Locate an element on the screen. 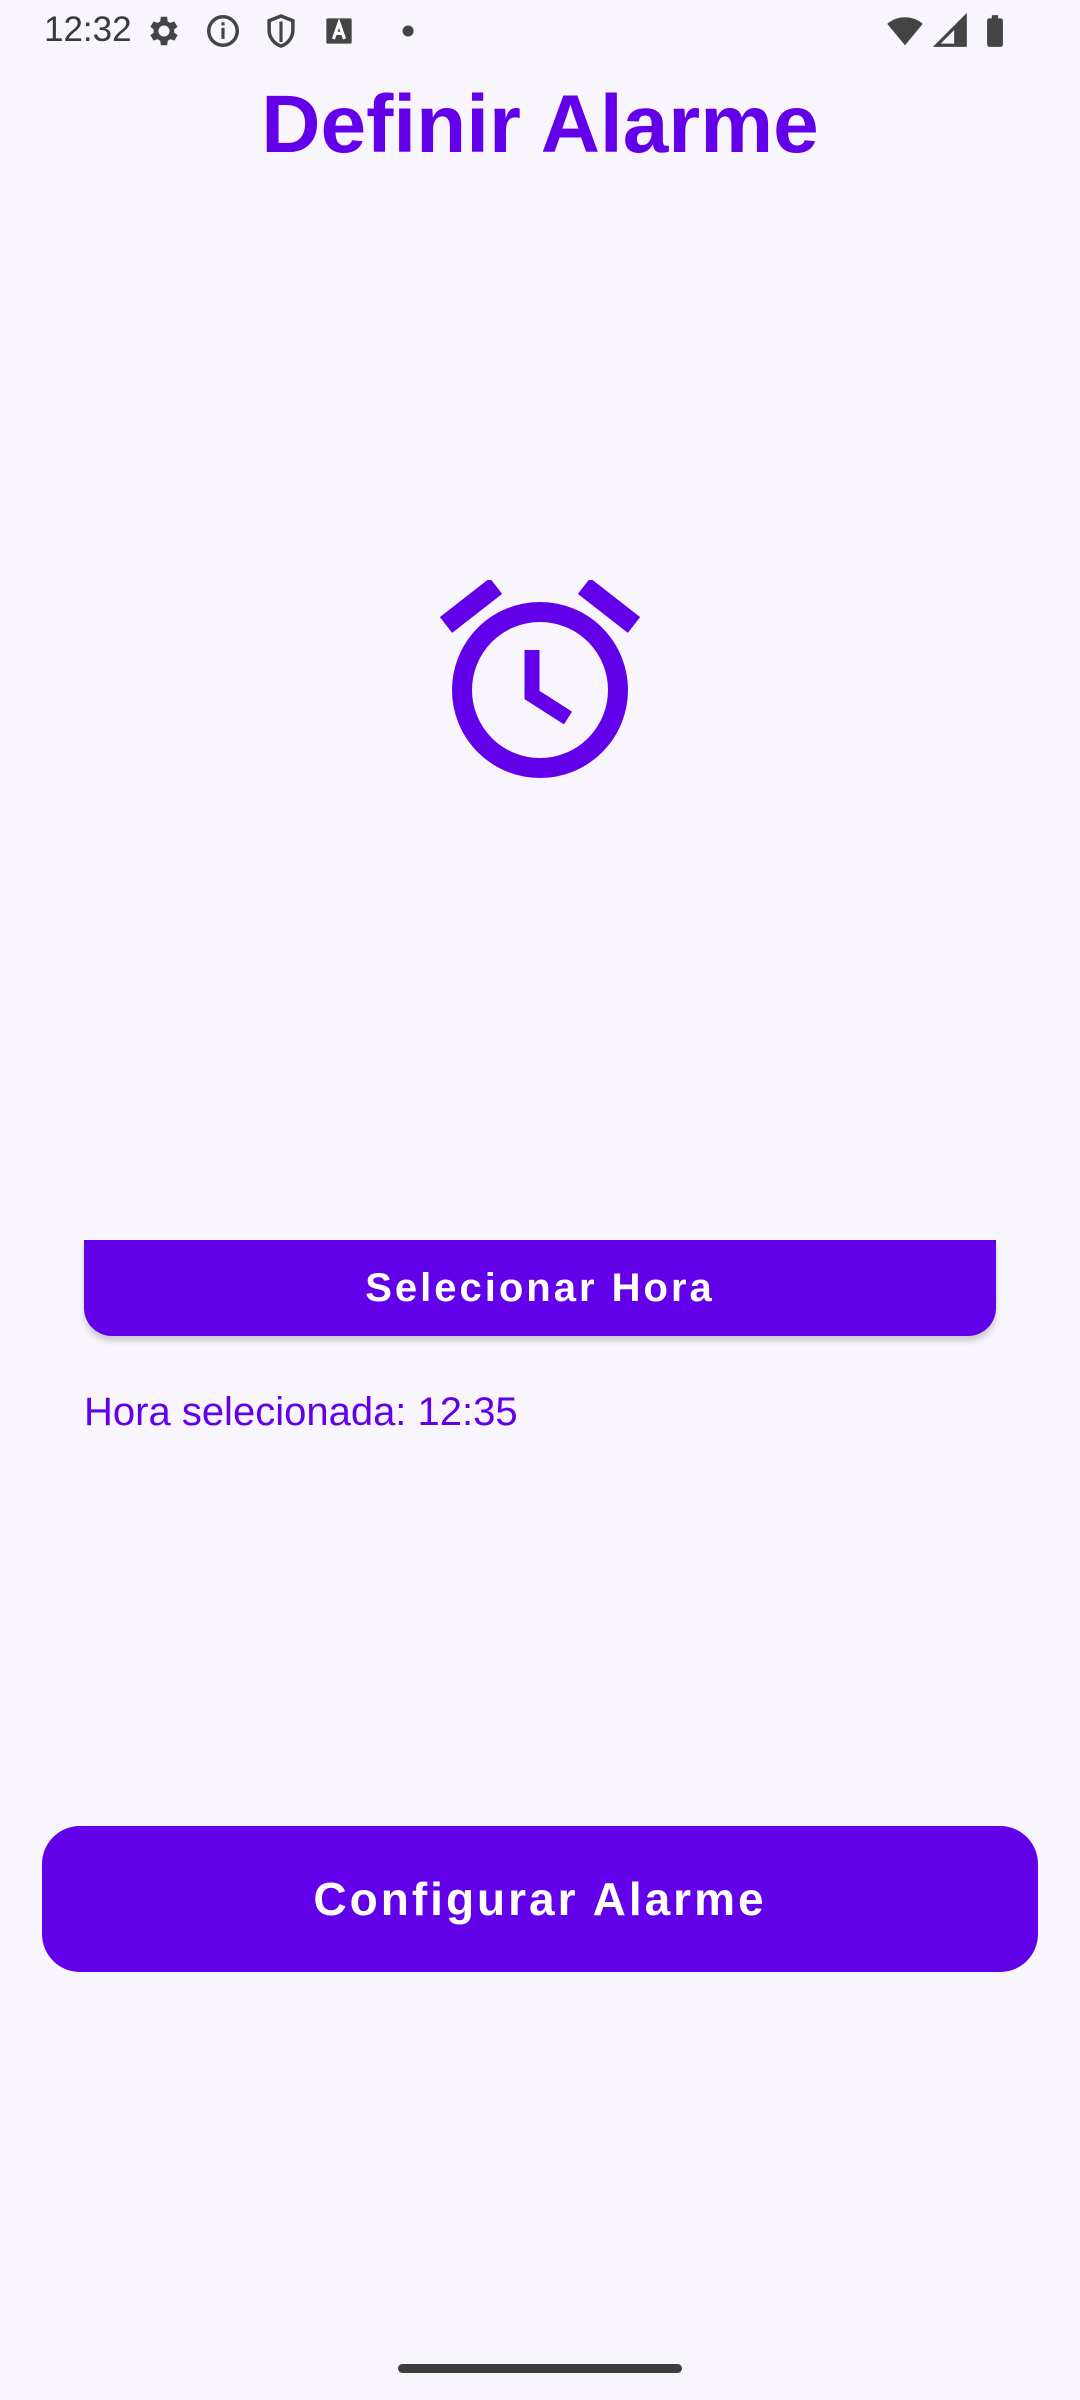 The height and width of the screenshot is (2400, 1080). wifi-icon is located at coordinates (905, 31).